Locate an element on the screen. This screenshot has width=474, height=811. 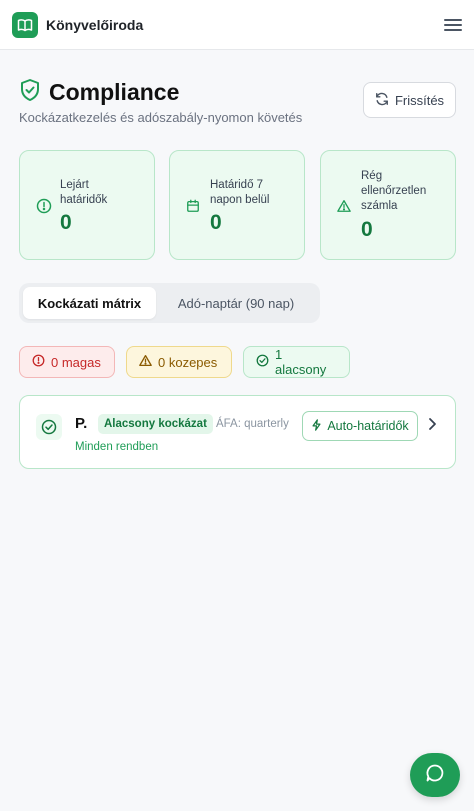
risk-filter-label: 1 alacsony is located at coordinates (301, 362).